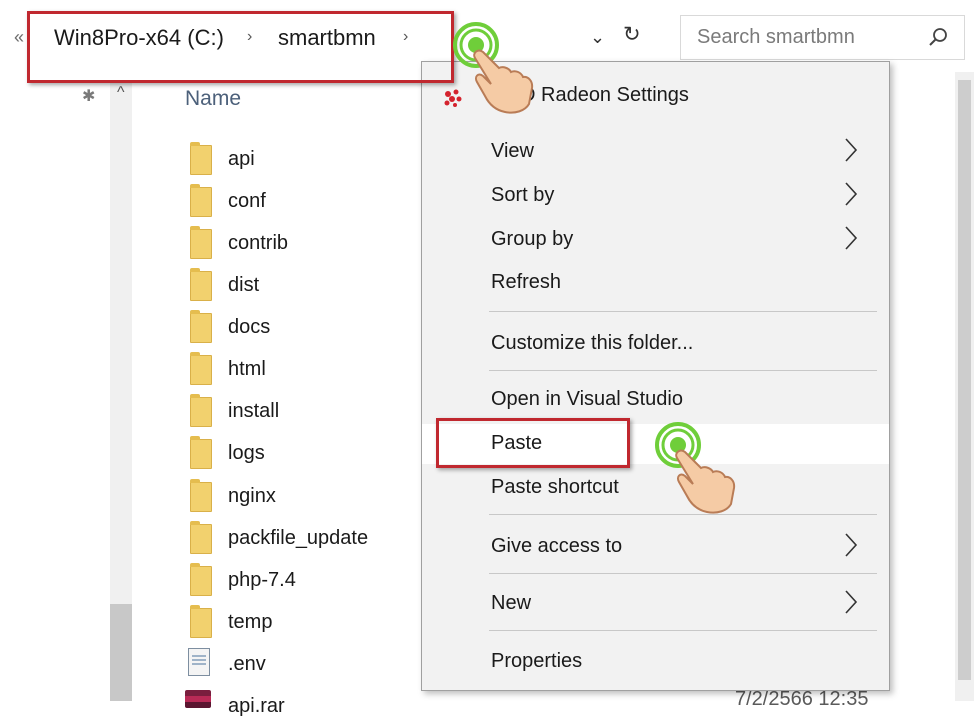  What do you see at coordinates (300, 664) in the screenshot?
I see `list-item: .env` at bounding box center [300, 664].